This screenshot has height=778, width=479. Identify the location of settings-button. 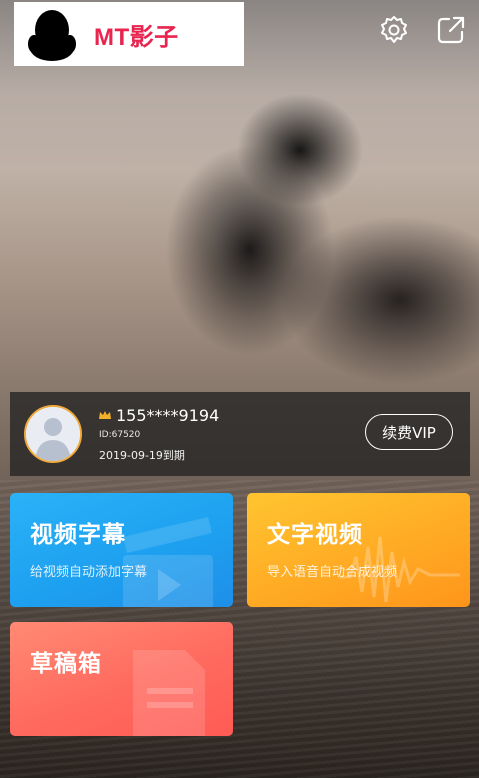
(394, 30).